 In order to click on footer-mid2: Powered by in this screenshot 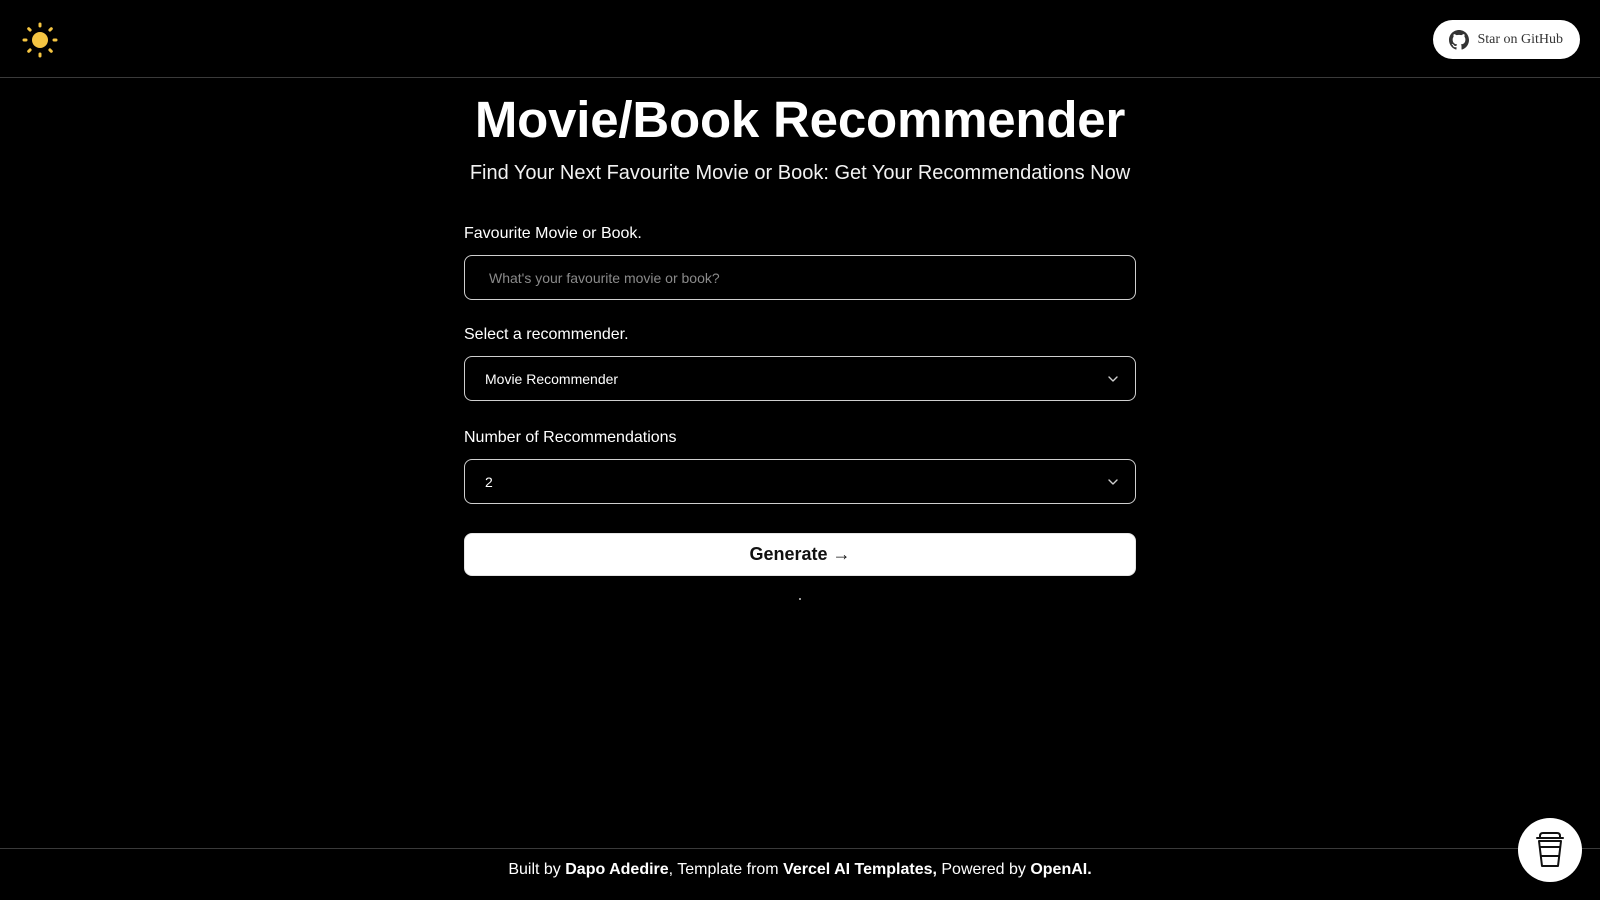, I will do `click(983, 869)`.